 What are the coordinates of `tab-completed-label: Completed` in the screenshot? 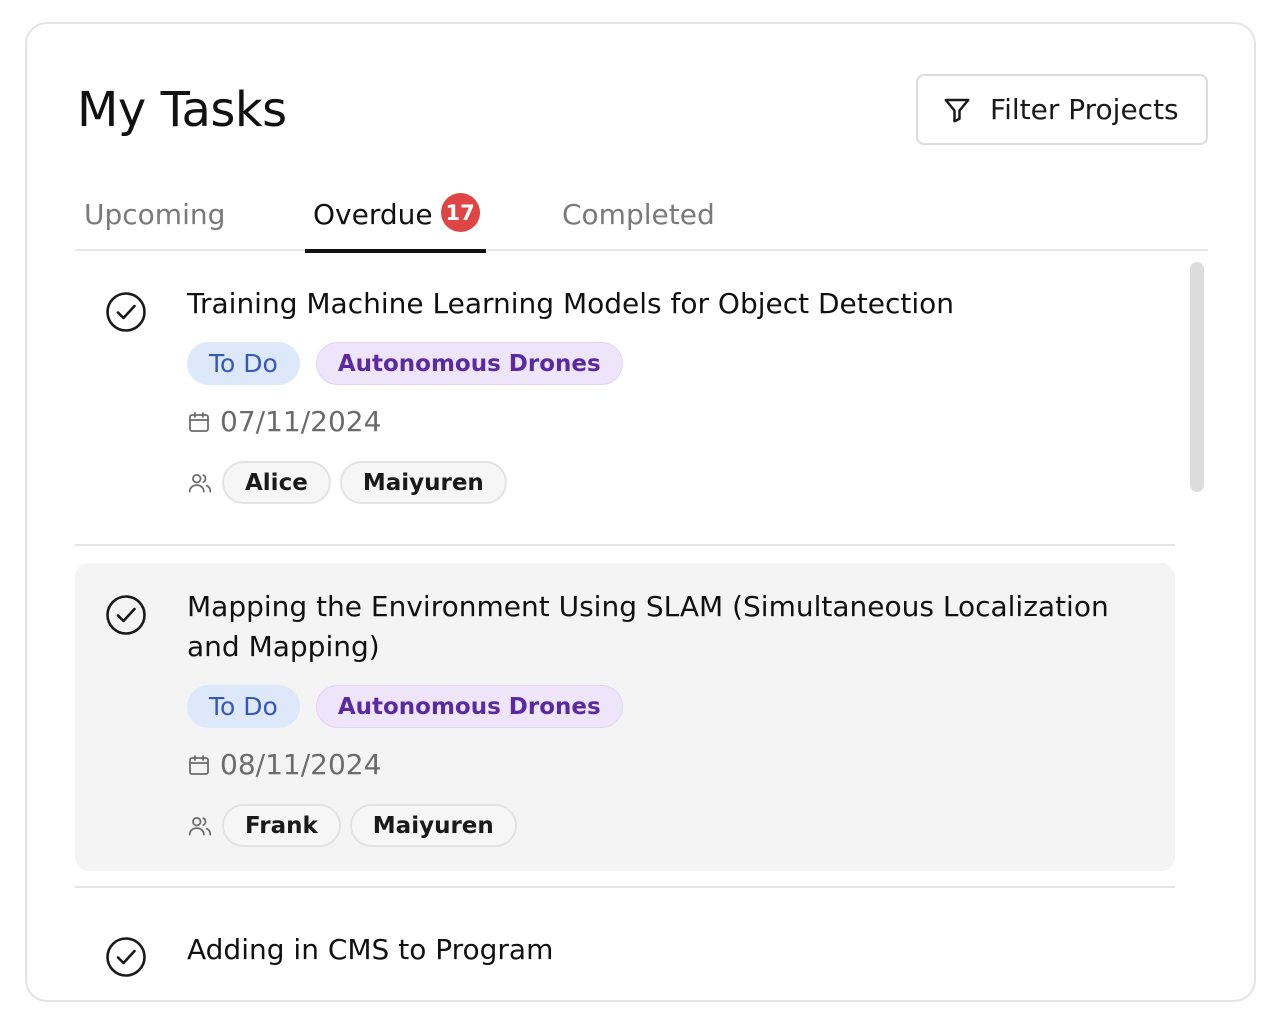 It's located at (638, 214).